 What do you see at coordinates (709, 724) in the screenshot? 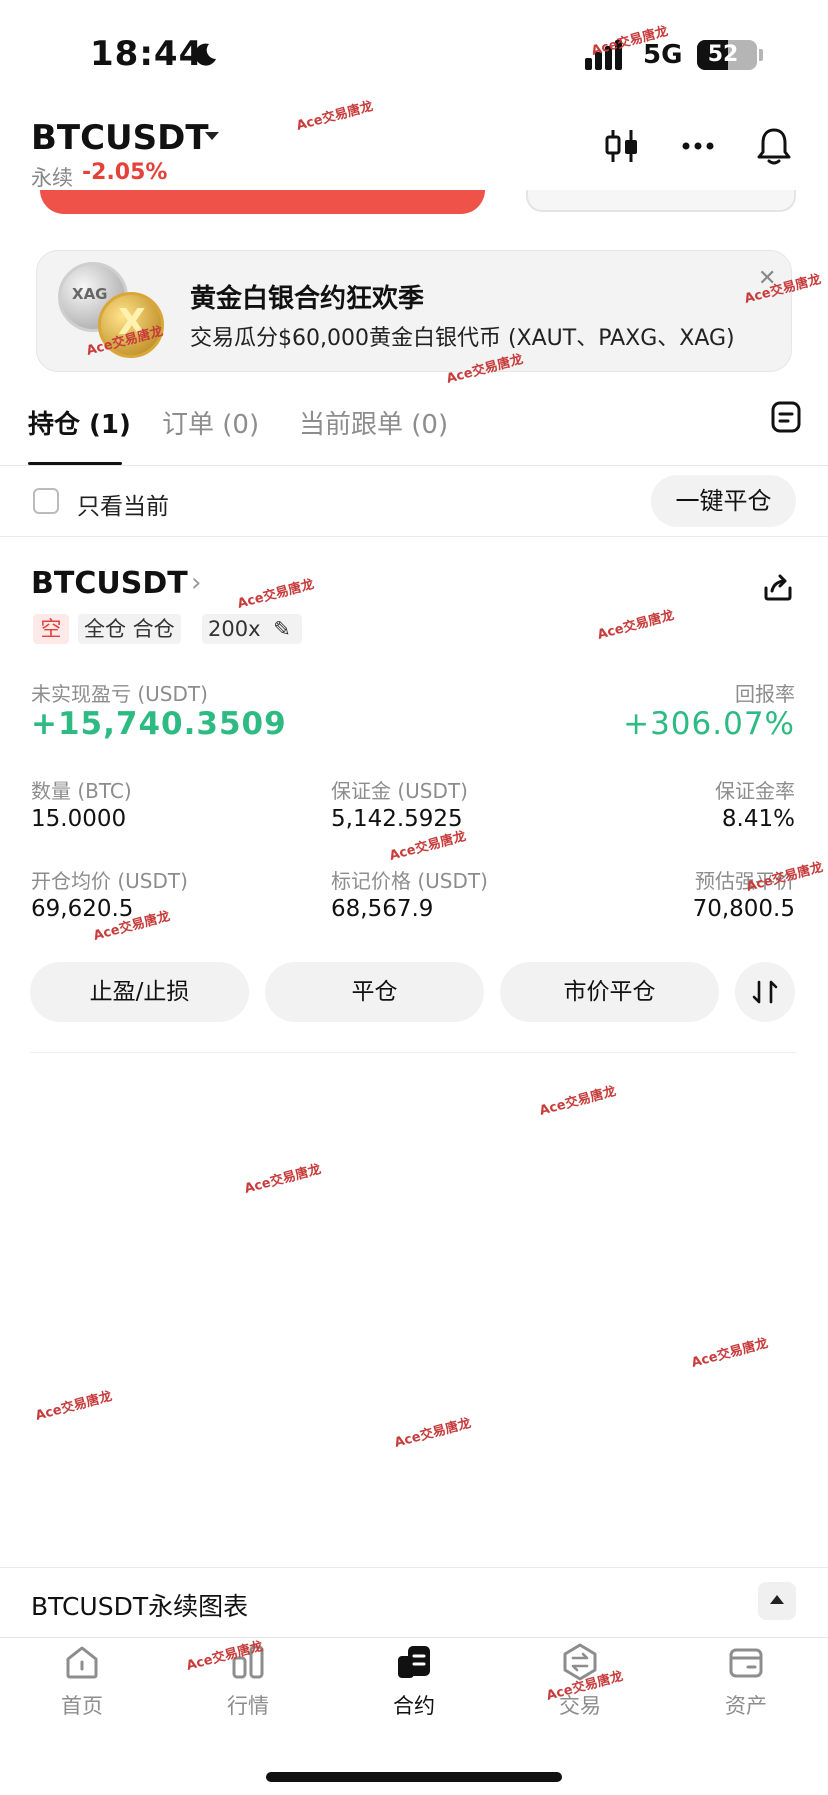
I see `roe-value: +306.07%` at bounding box center [709, 724].